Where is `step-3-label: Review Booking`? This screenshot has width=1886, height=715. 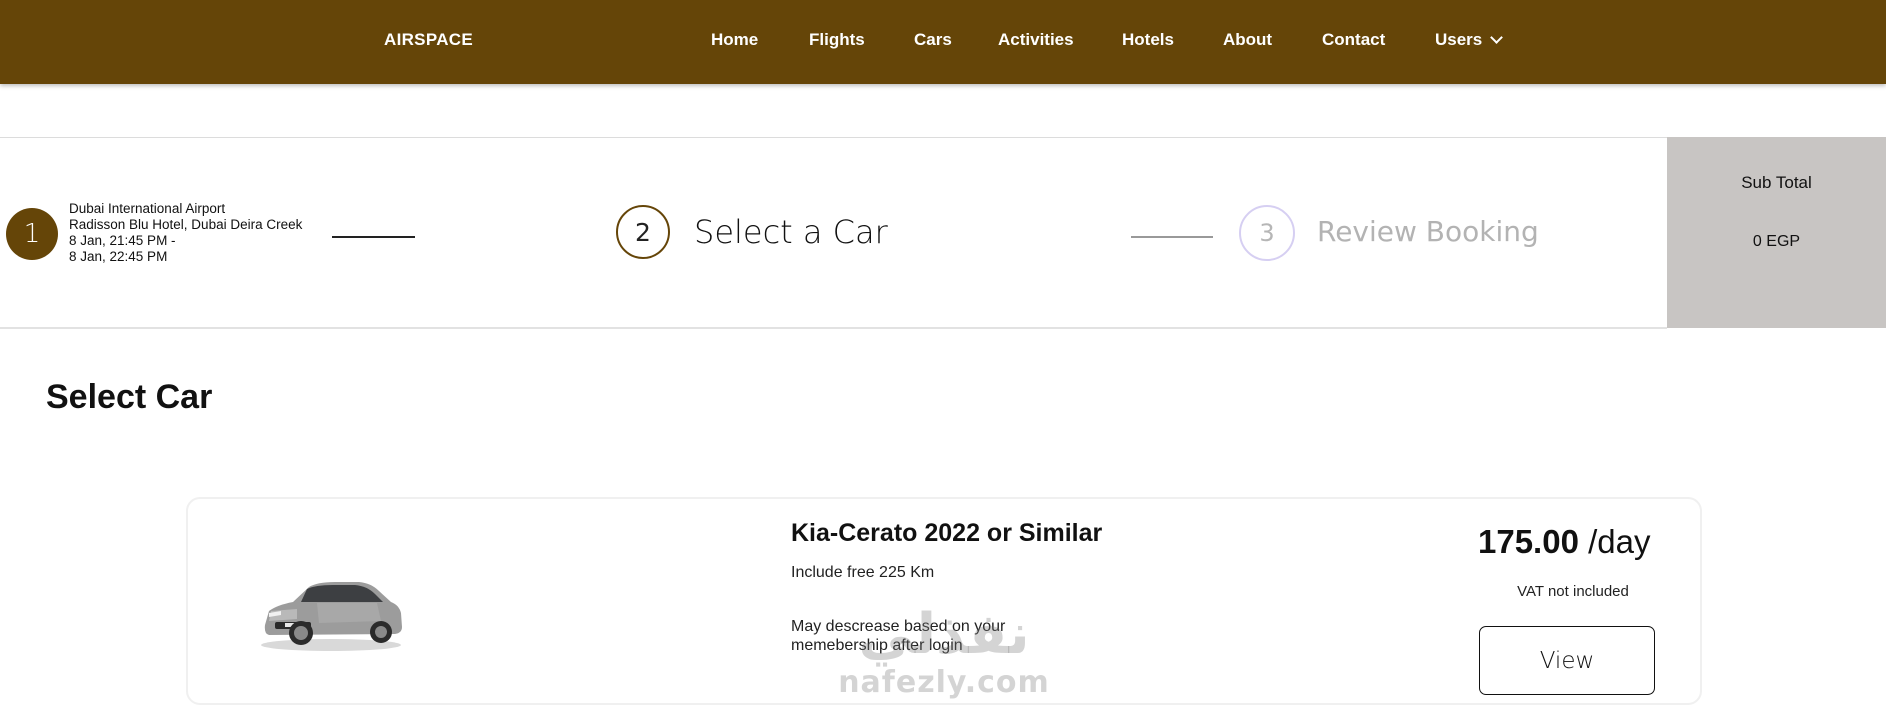 step-3-label: Review Booking is located at coordinates (1428, 231).